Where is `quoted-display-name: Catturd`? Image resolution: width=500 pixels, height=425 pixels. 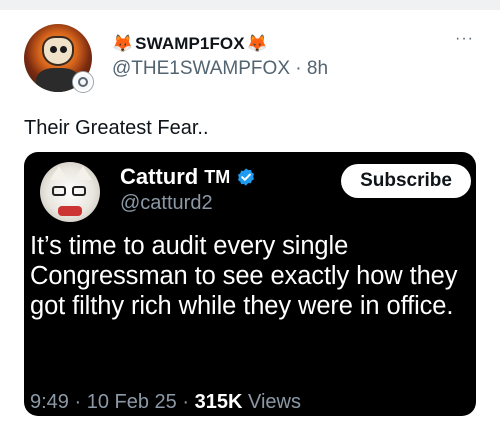
quoted-display-name: Catturd is located at coordinates (159, 177).